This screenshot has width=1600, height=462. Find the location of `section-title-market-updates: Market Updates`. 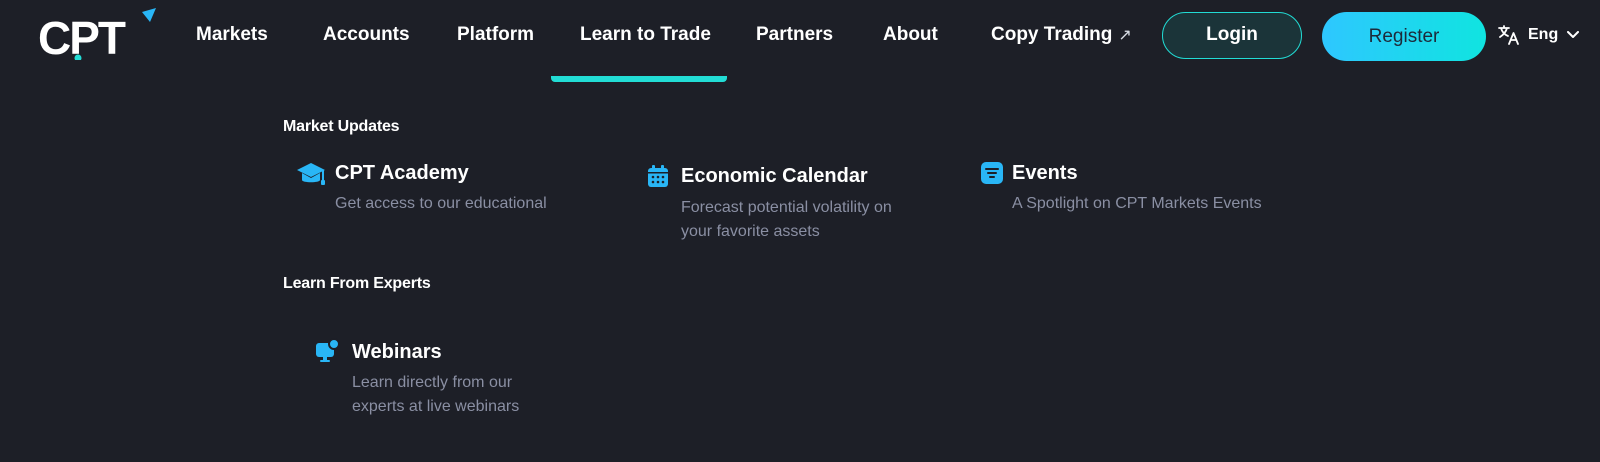

section-title-market-updates: Market Updates is located at coordinates (341, 126).